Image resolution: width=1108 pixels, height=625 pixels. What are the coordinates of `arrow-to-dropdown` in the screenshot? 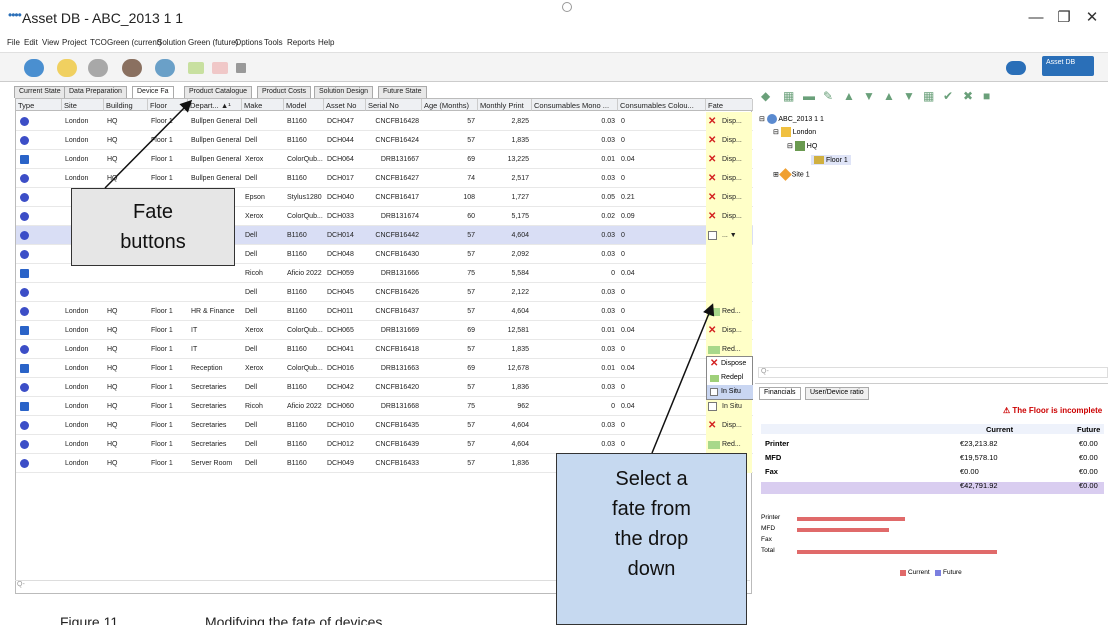 It's located at (683, 378).